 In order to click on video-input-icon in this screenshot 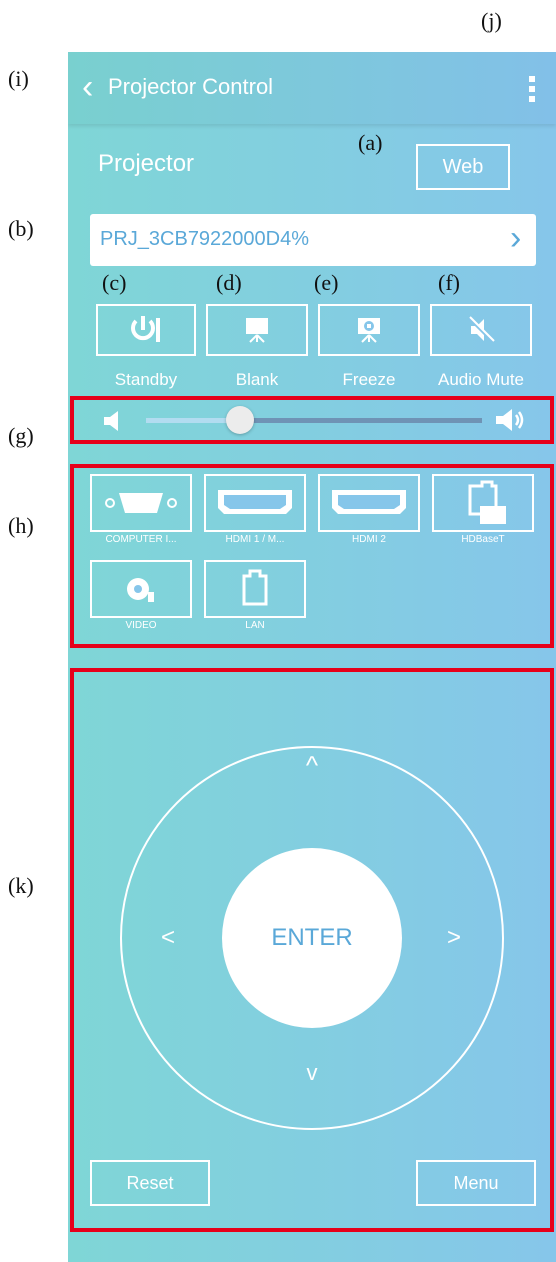, I will do `click(140, 590)`.